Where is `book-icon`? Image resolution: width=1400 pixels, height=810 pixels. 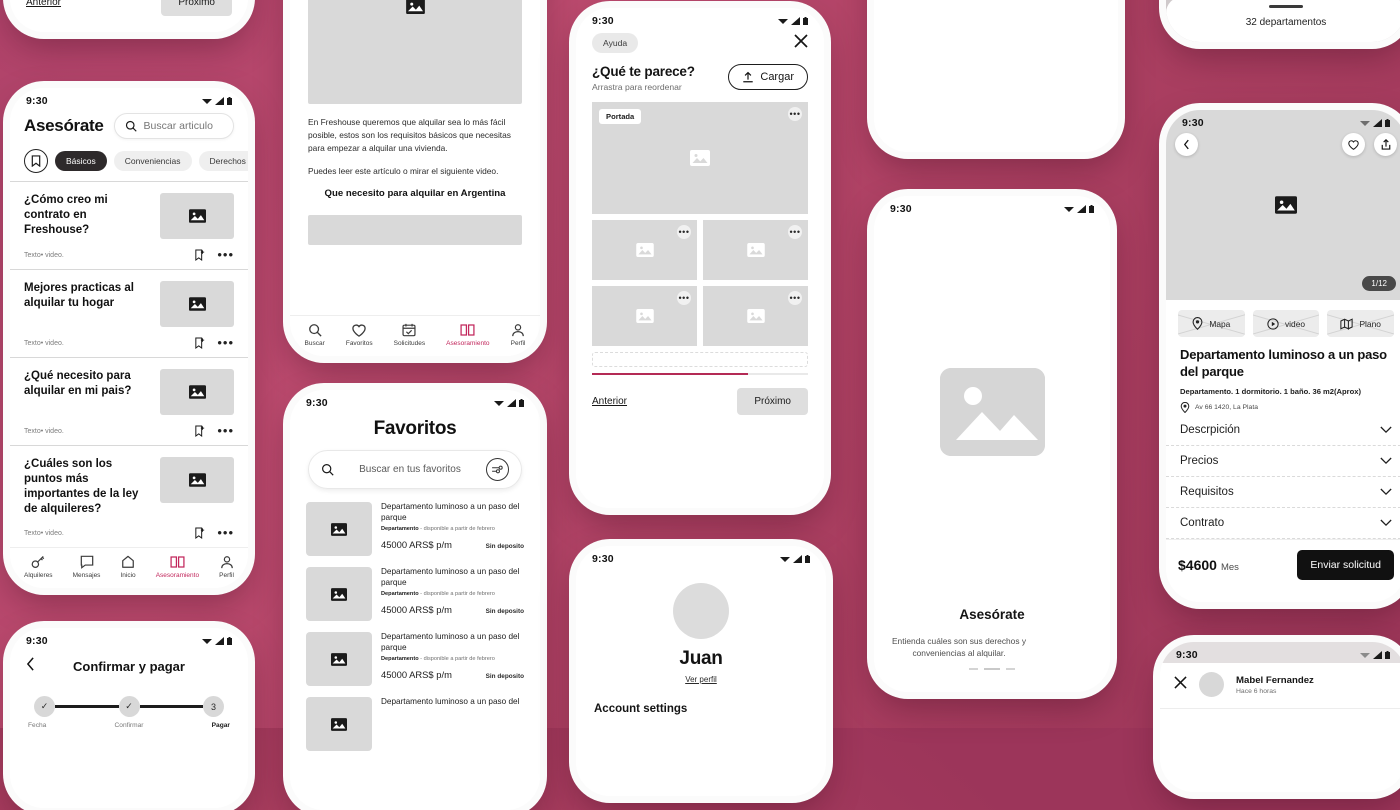 book-icon is located at coordinates (177, 562).